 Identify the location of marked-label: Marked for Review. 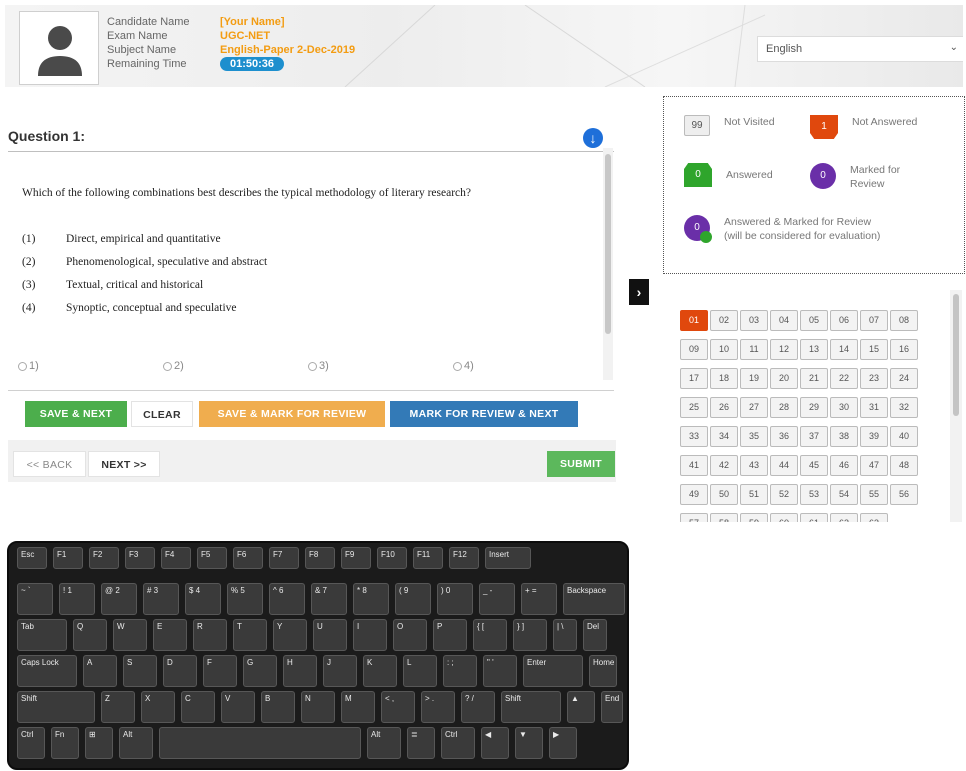
(875, 177).